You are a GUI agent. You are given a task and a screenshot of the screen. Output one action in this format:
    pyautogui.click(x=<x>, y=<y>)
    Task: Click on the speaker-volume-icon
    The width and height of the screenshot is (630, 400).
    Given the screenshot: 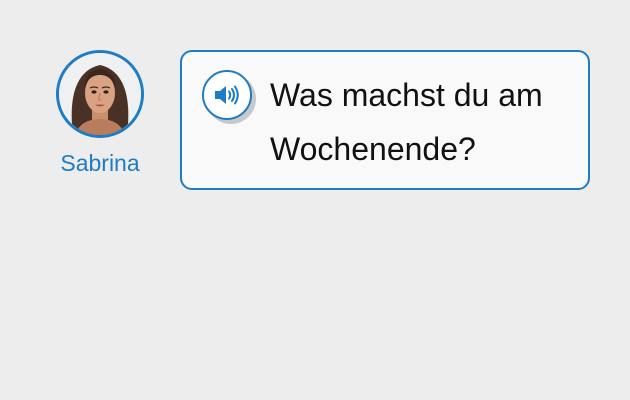 What is the action you would take?
    pyautogui.click(x=227, y=95)
    